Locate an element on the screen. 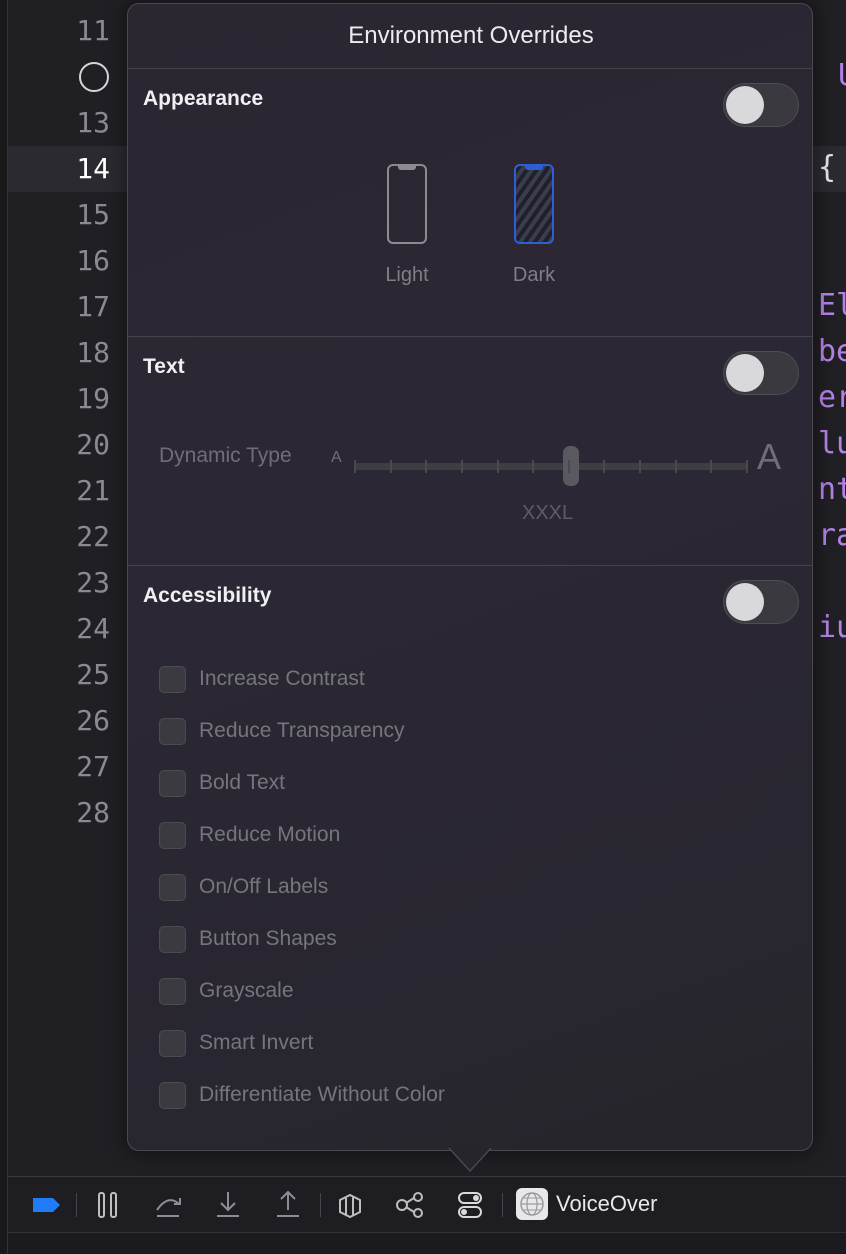 The width and height of the screenshot is (846, 1254). checkbox-label: Differentiate Without Color is located at coordinates (322, 1094).